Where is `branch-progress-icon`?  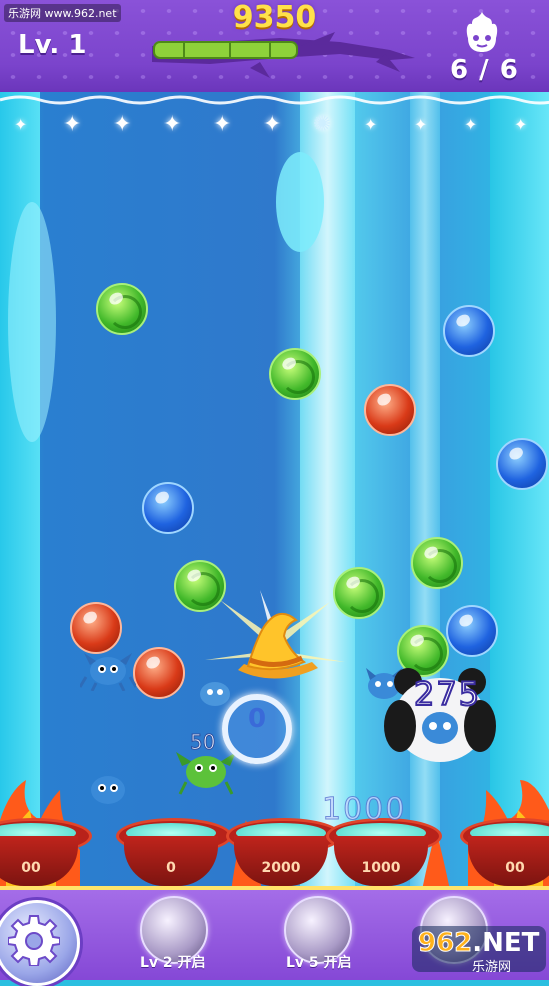
branch-progress-icon is located at coordinates (283, 55).